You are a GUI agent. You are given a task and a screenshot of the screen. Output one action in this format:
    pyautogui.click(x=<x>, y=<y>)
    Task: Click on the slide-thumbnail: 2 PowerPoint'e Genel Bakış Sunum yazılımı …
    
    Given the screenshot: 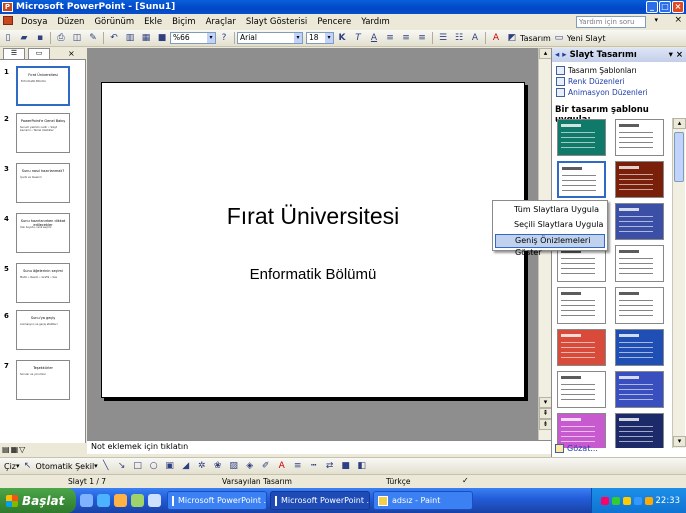 What is the action you would take?
    pyautogui.click(x=43, y=134)
    